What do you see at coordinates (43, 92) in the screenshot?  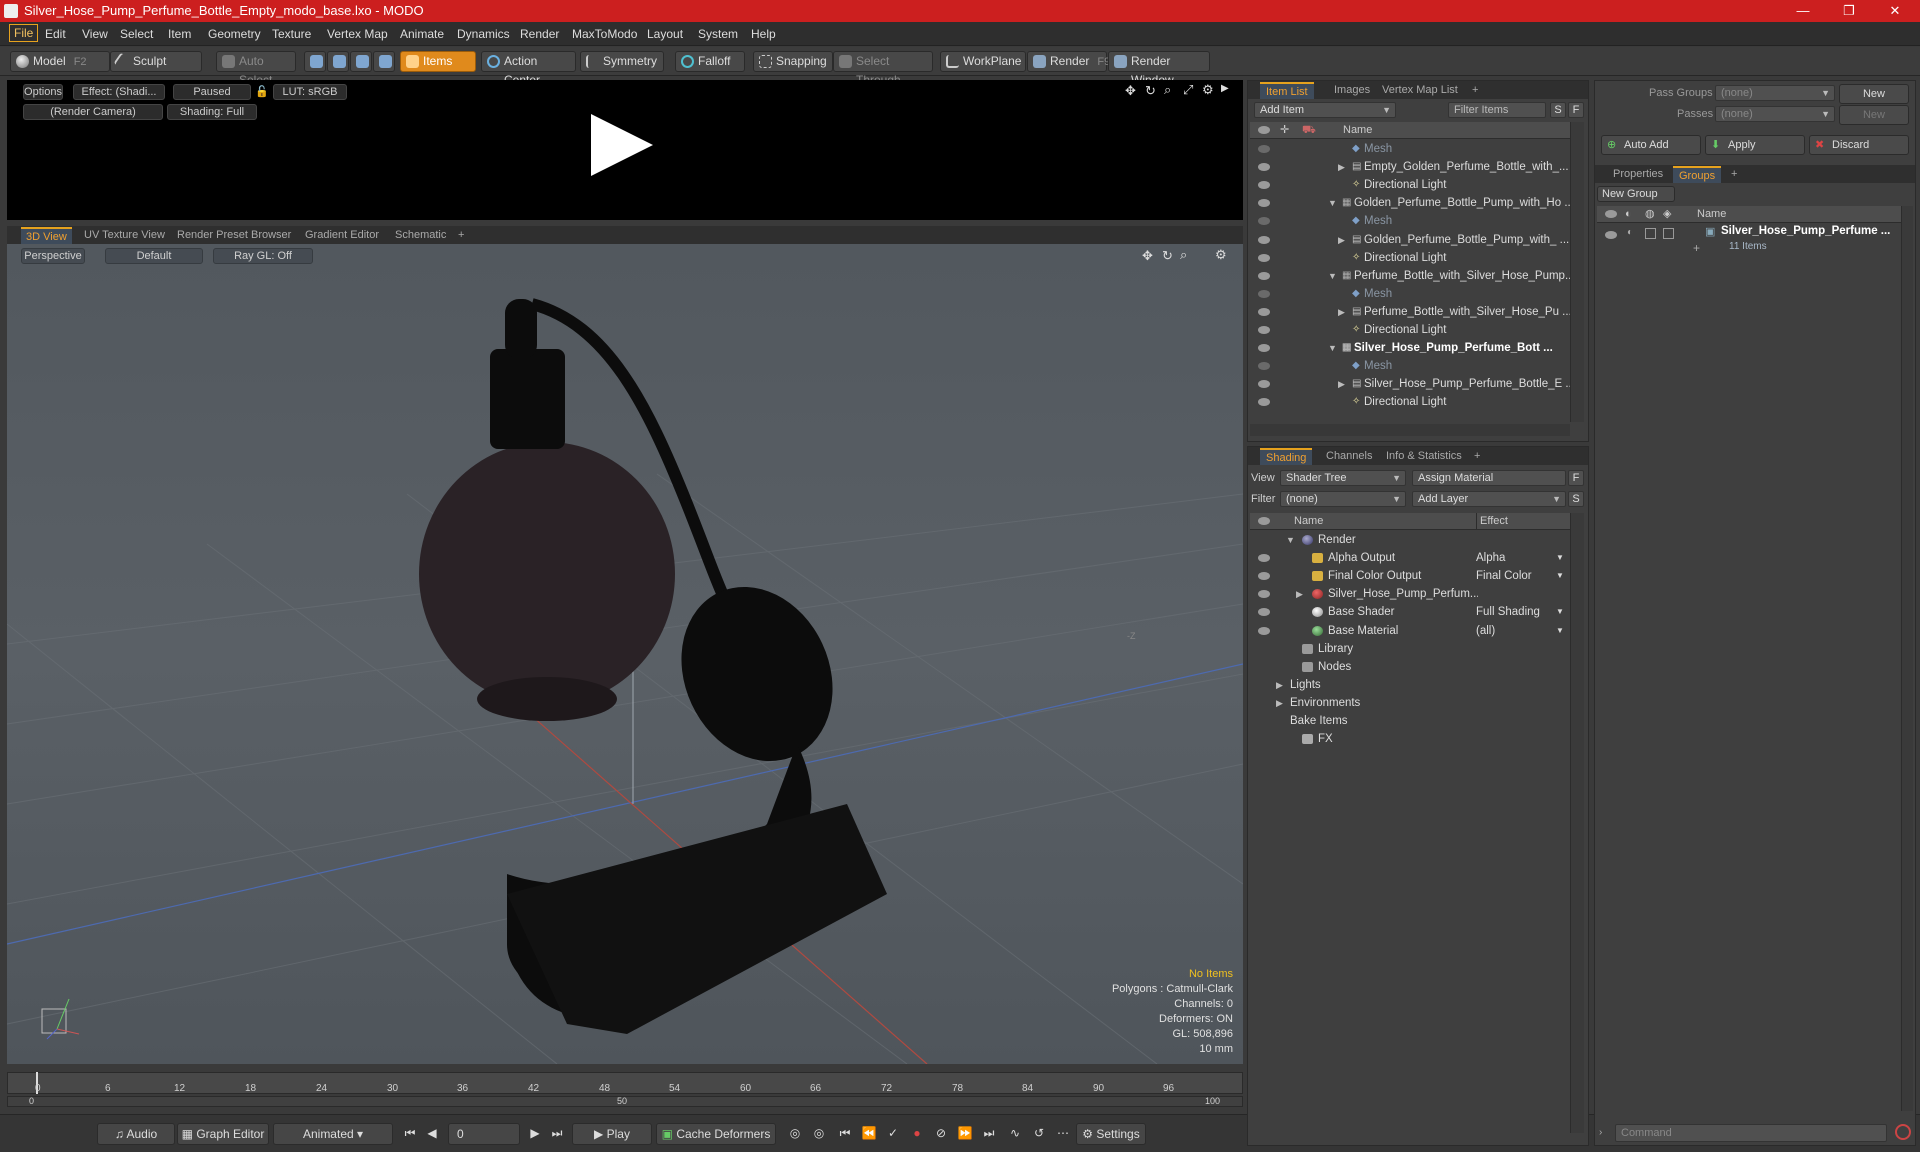 I see `preview-options-button: Options` at bounding box center [43, 92].